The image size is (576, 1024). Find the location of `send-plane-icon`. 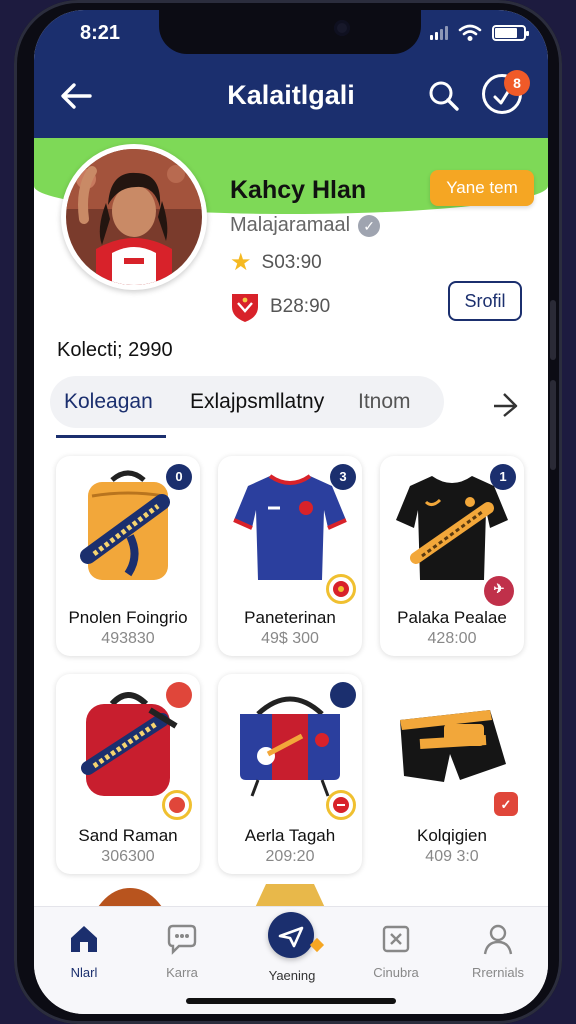

send-plane-icon is located at coordinates (291, 937).